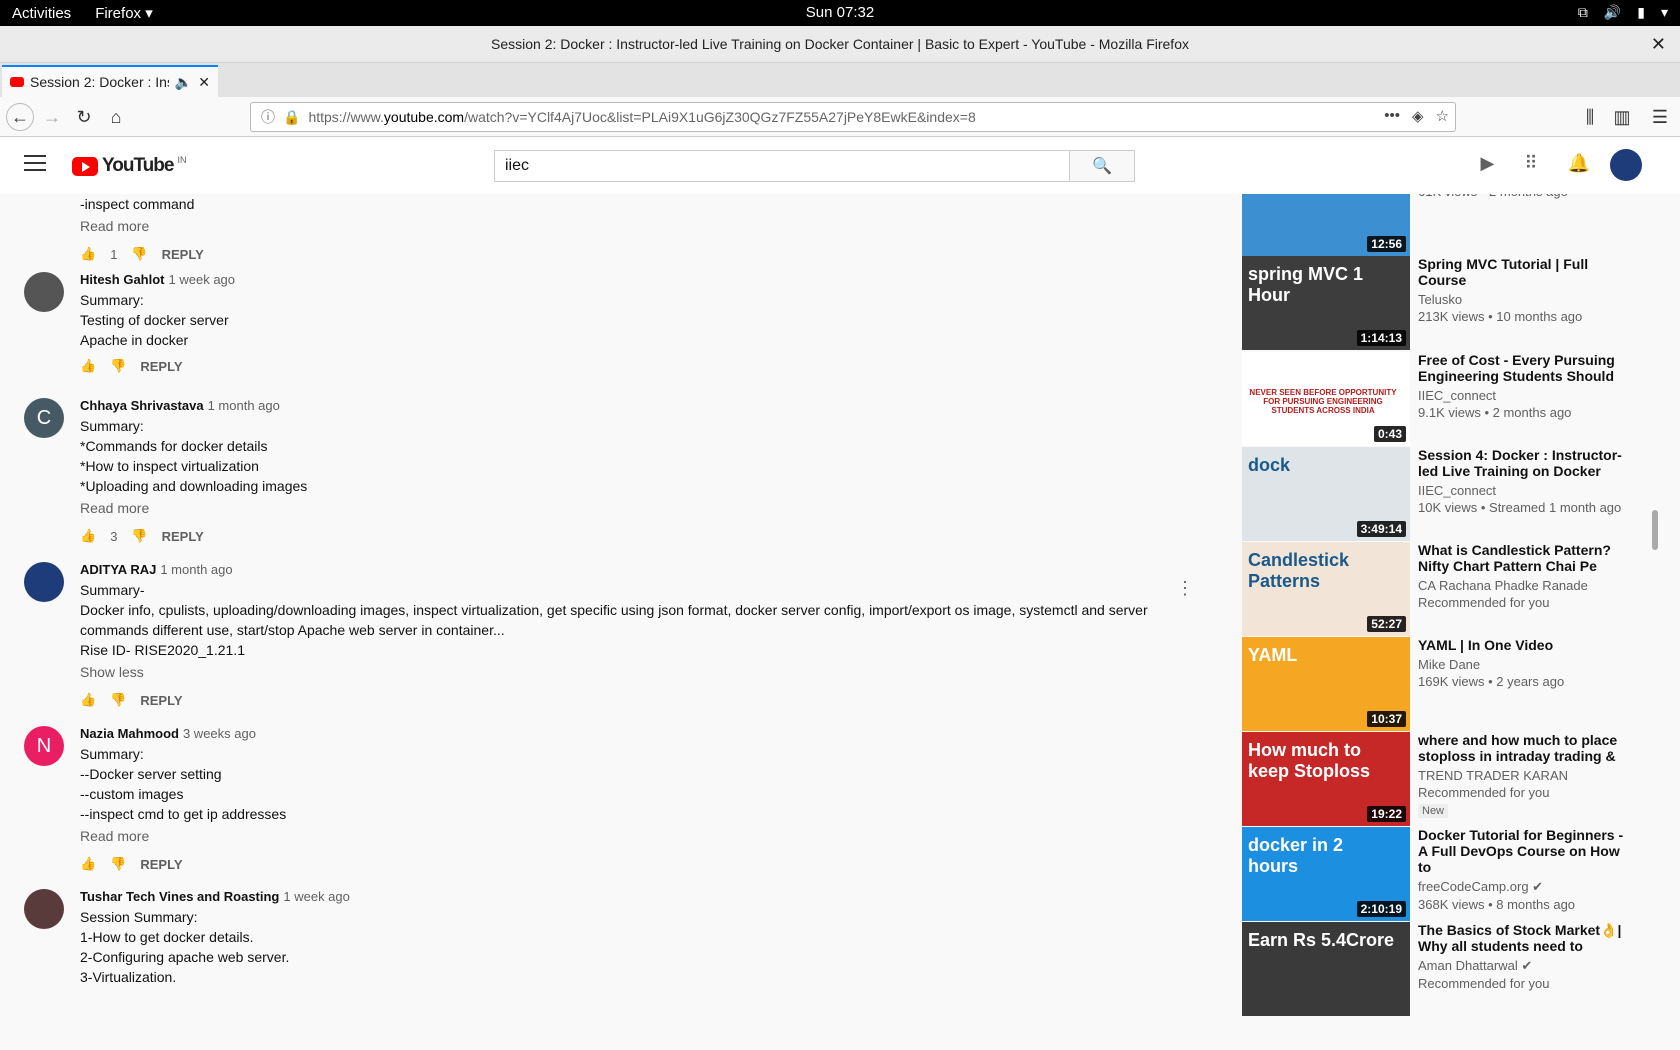 The image size is (1680, 1050). What do you see at coordinates (1525, 966) in the screenshot?
I see `channel-name: Aman Dhattarwal ✔` at bounding box center [1525, 966].